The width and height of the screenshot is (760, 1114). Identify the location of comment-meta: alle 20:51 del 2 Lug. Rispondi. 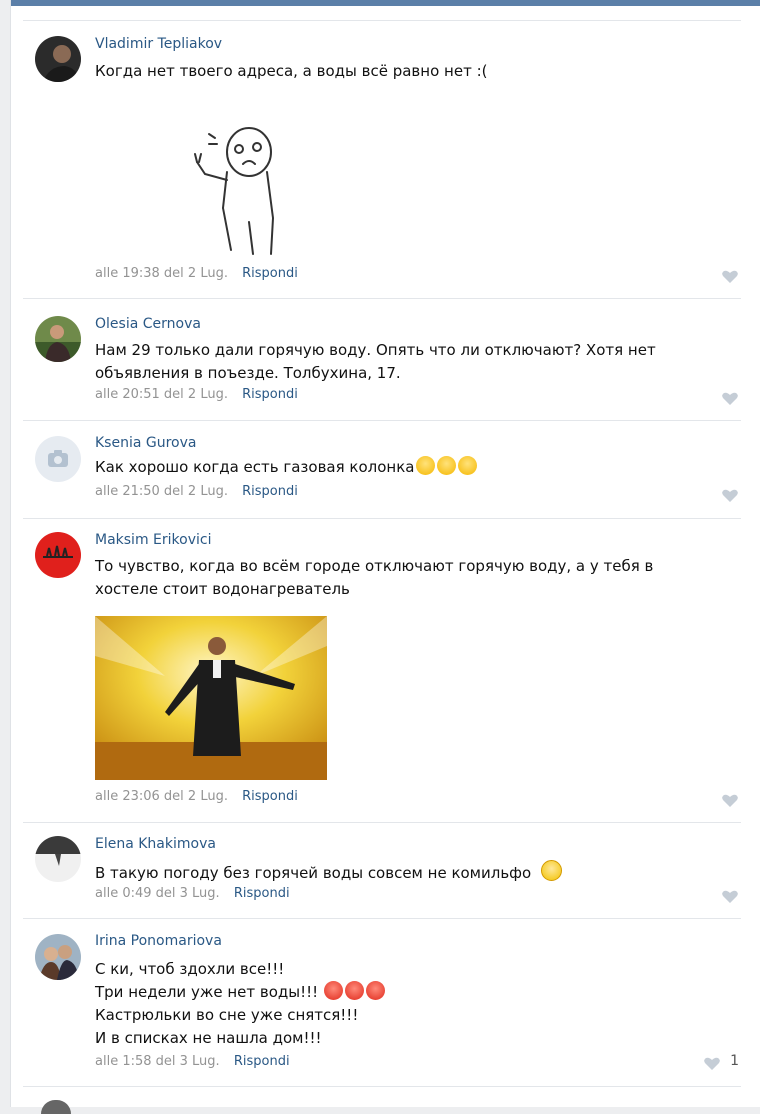
(196, 394).